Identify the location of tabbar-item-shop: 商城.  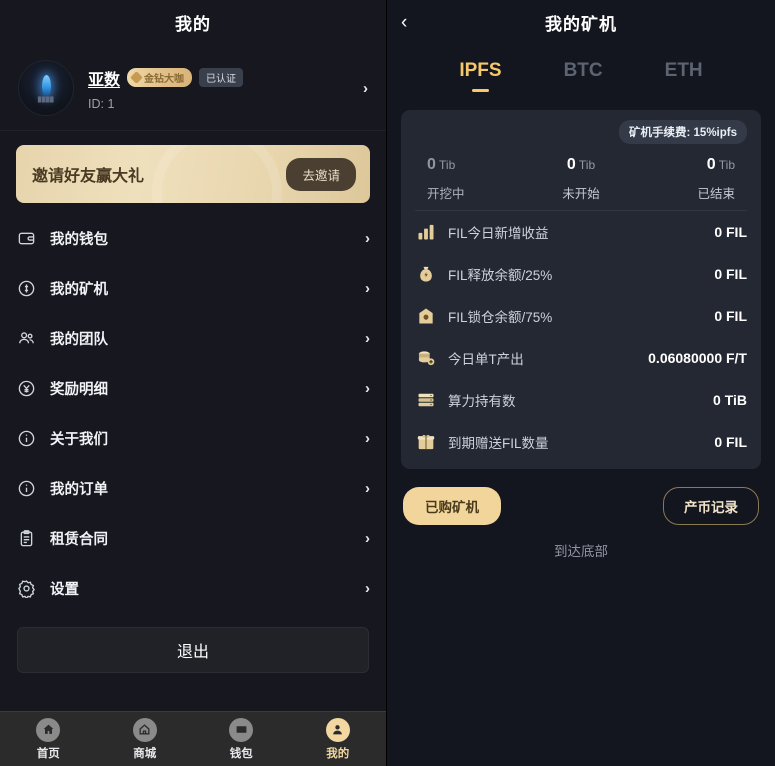
(145, 739).